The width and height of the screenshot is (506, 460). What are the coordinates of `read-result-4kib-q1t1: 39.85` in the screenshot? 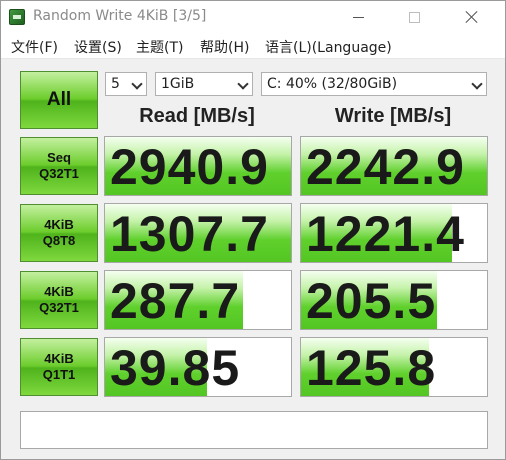 It's located at (198, 367).